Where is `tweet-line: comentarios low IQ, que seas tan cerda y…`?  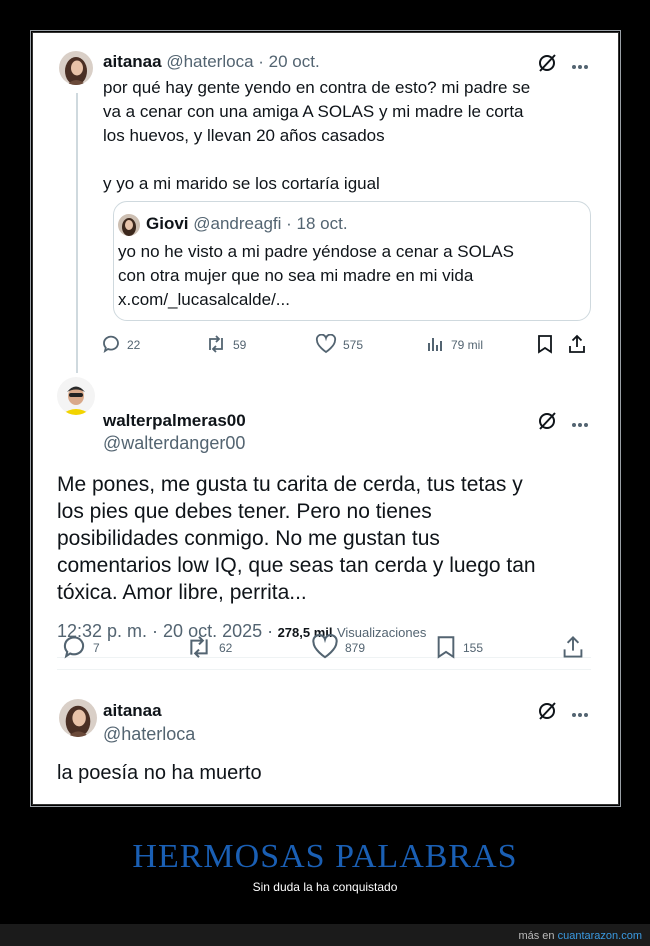 tweet-line: comentarios low IQ, que seas tan cerda y… is located at coordinates (296, 565).